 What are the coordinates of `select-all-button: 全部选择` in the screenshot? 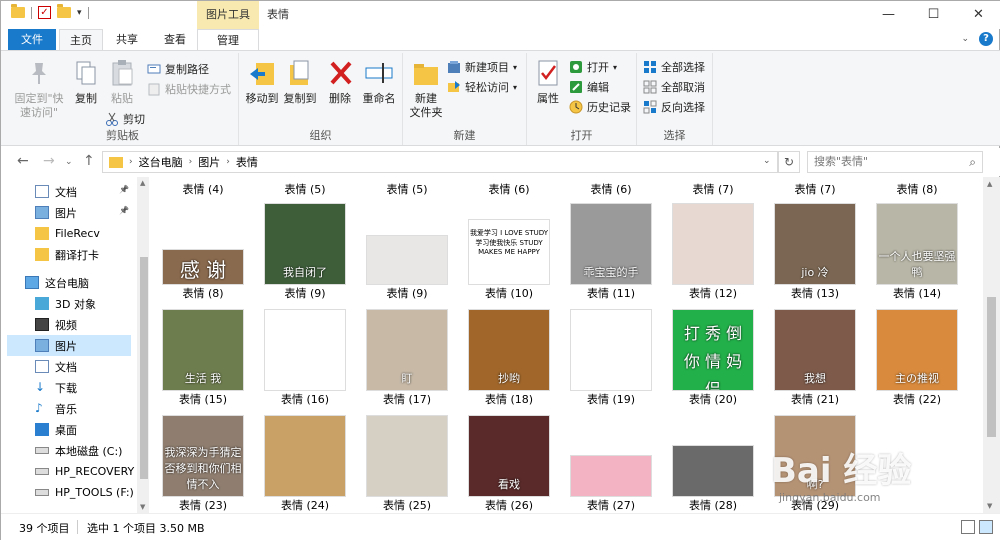 It's located at (674, 67).